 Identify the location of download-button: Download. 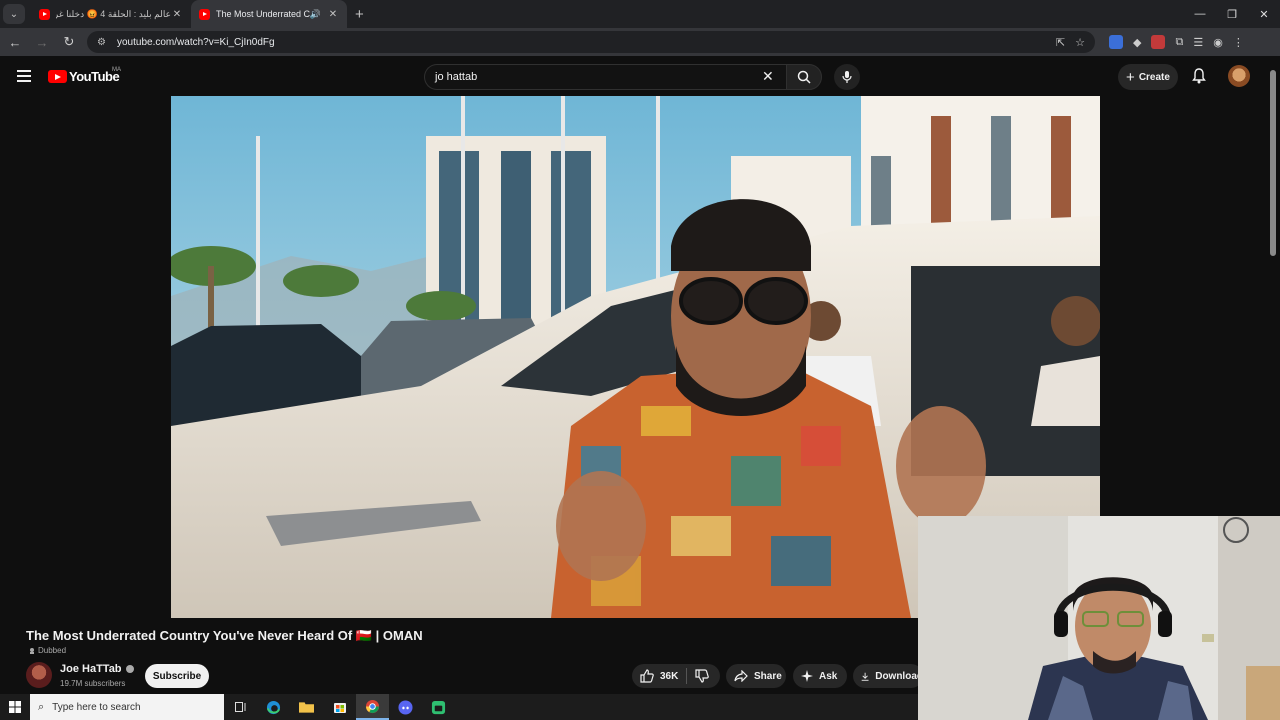
(888, 676).